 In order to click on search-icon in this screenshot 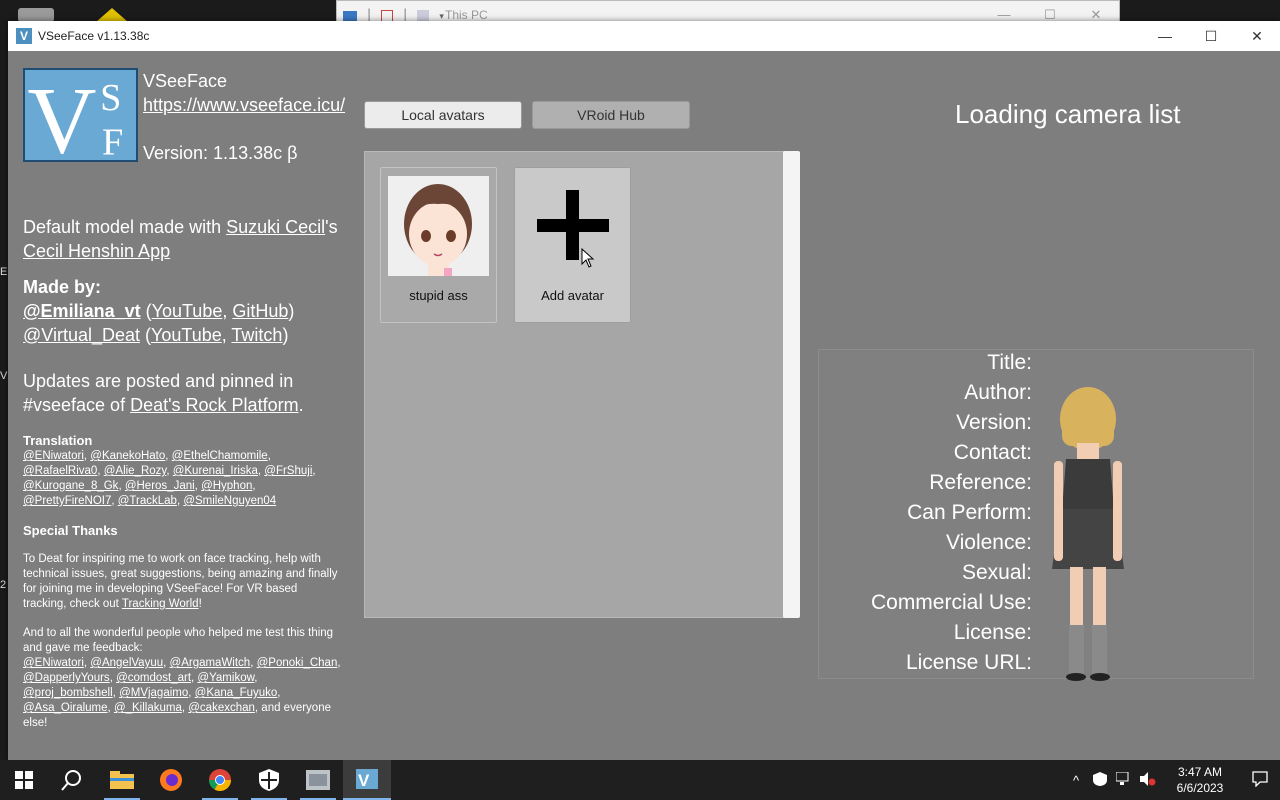, I will do `click(71, 780)`.